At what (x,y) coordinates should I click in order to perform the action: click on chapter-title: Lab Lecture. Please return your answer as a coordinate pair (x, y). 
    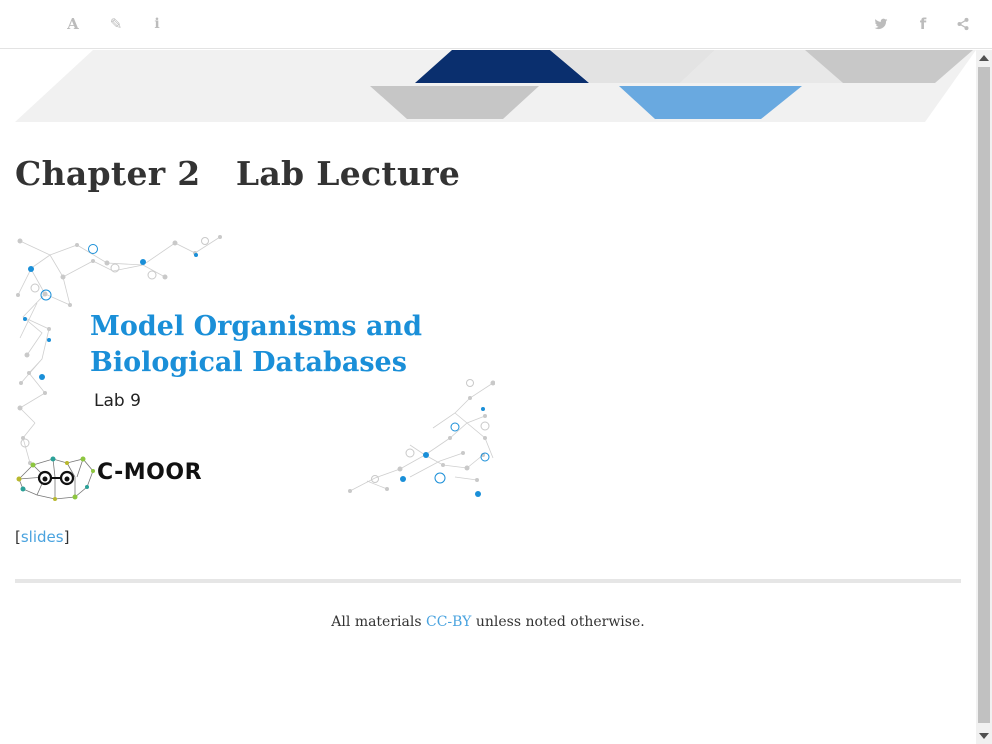
    Looking at the image, I should click on (348, 173).